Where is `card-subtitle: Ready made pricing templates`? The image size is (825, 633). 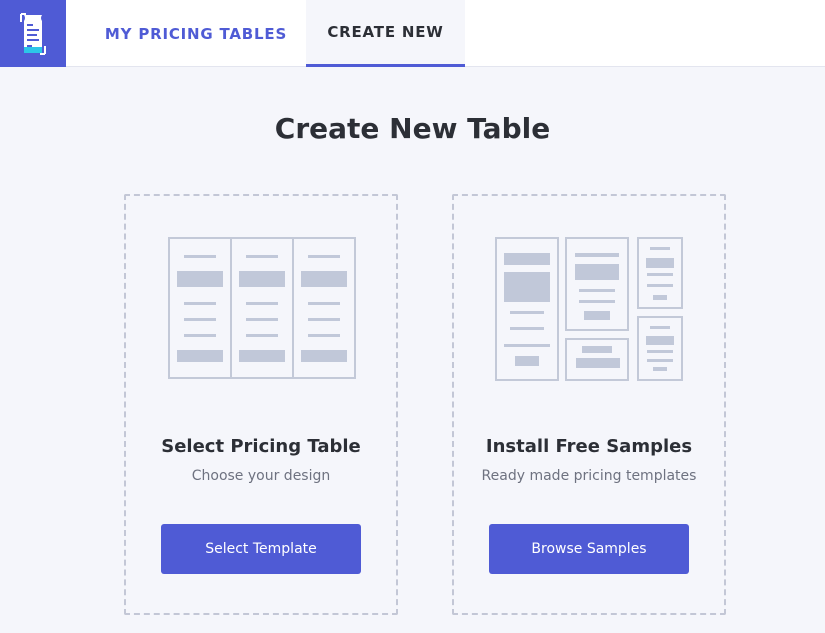
card-subtitle: Ready made pricing templates is located at coordinates (589, 476).